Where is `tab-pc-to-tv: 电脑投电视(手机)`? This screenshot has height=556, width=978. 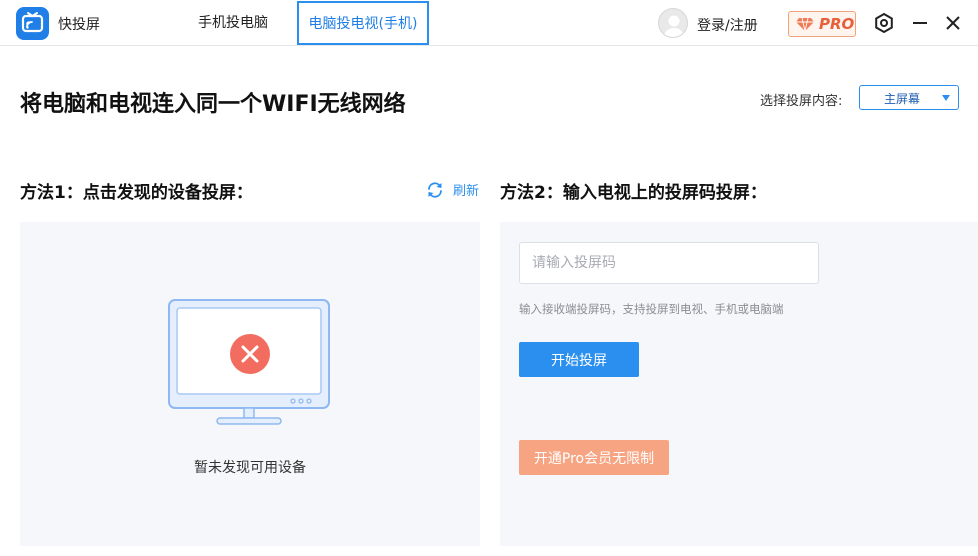
tab-pc-to-tv: 电脑投电视(手机) is located at coordinates (363, 23).